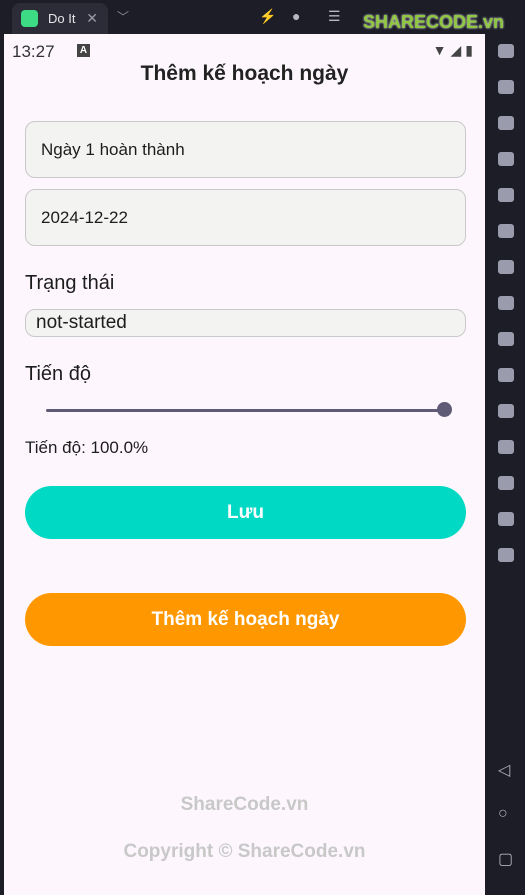  What do you see at coordinates (506, 231) in the screenshot?
I see `record-icon` at bounding box center [506, 231].